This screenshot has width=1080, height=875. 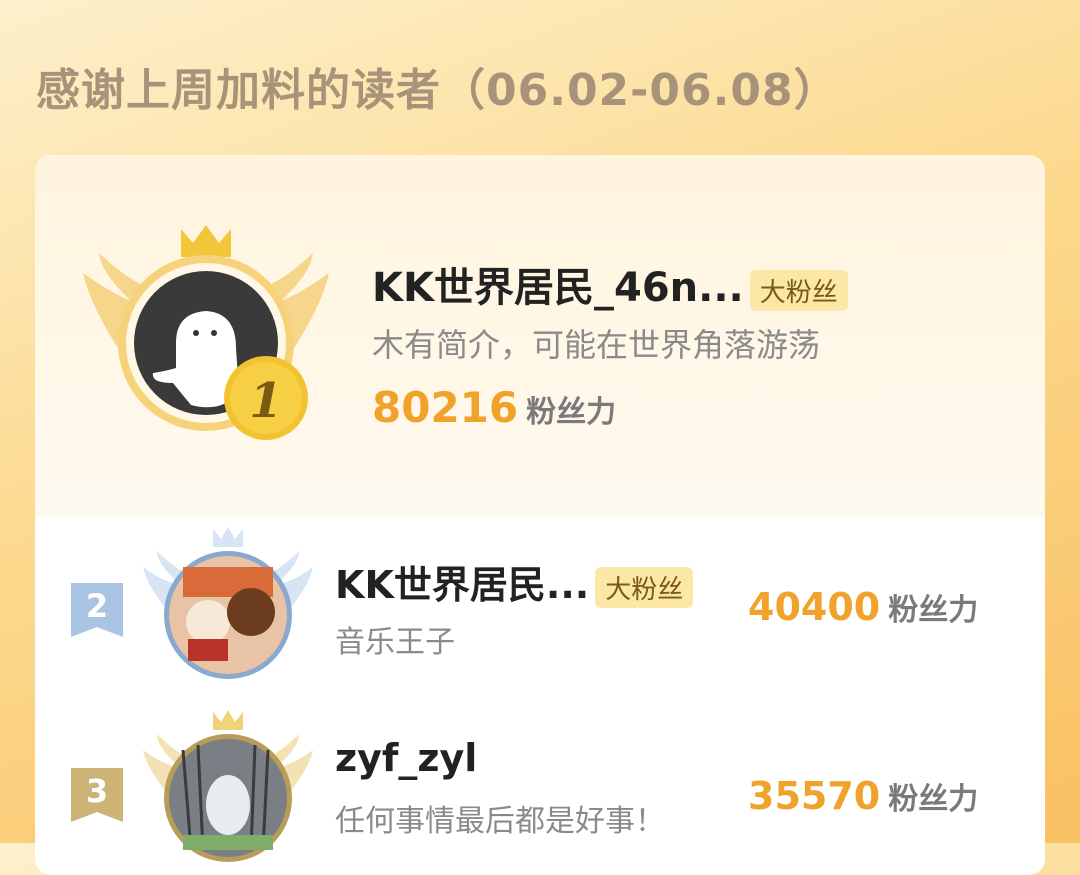 I want to click on user-name: KK世界居民... 大粉丝, so click(x=514, y=581).